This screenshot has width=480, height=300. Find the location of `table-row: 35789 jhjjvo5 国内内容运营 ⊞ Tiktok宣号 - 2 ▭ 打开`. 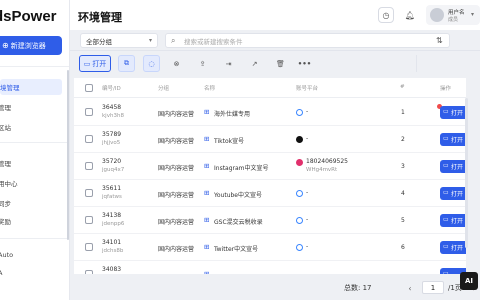

table-row: 35789 jhjjvo5 国内内容运营 ⊞ Tiktok宣号 - 2 ▭ 打开 is located at coordinates (270, 139).